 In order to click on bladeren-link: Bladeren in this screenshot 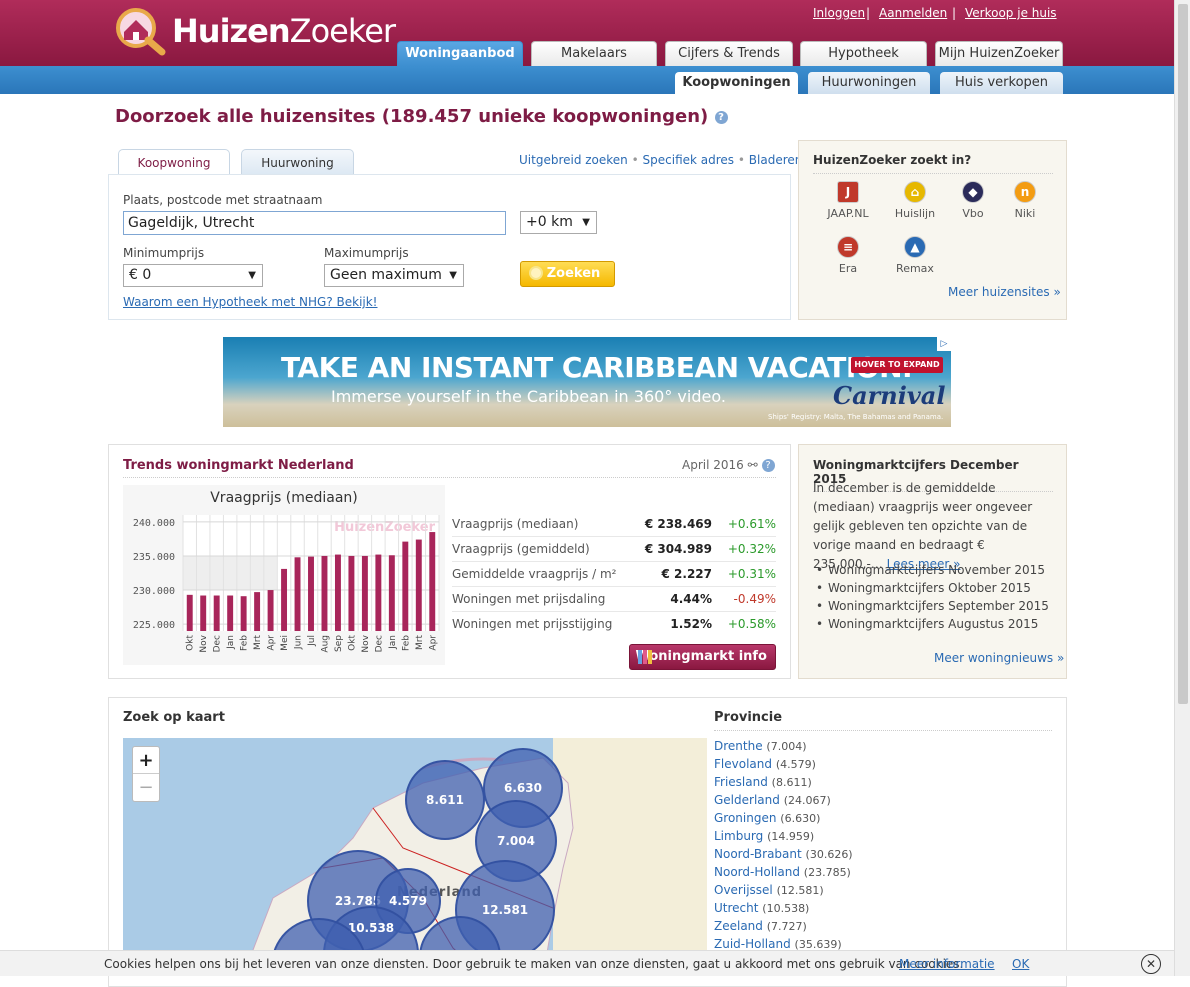, I will do `click(776, 160)`.